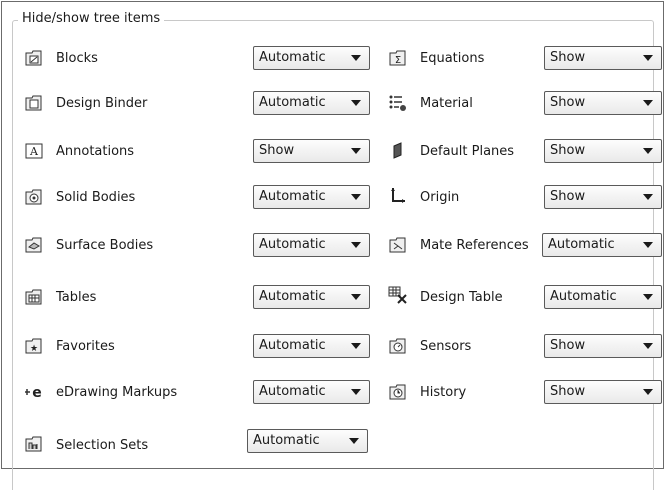  What do you see at coordinates (398, 151) in the screenshot?
I see `default-planes-icon` at bounding box center [398, 151].